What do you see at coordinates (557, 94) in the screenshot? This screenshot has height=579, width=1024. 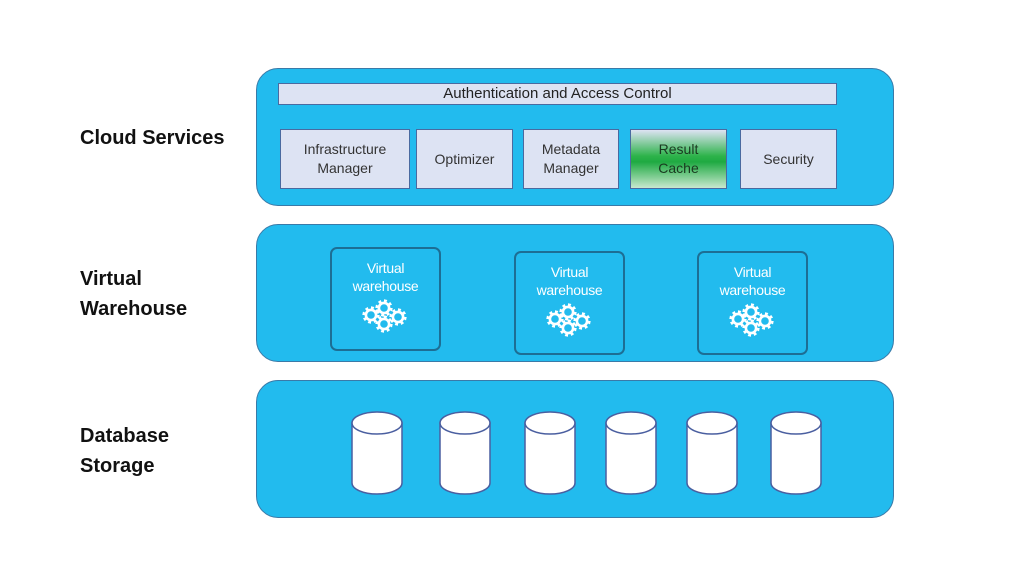 I see `authentication-access-control-bar: Authentication and Access Control` at bounding box center [557, 94].